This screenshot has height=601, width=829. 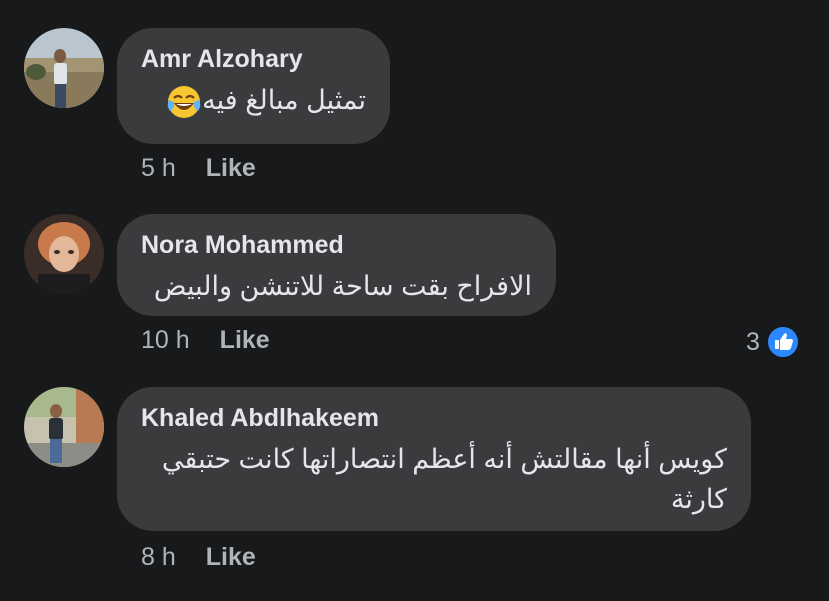 I want to click on author-name: Khaled Abdlhakeem, so click(x=434, y=418).